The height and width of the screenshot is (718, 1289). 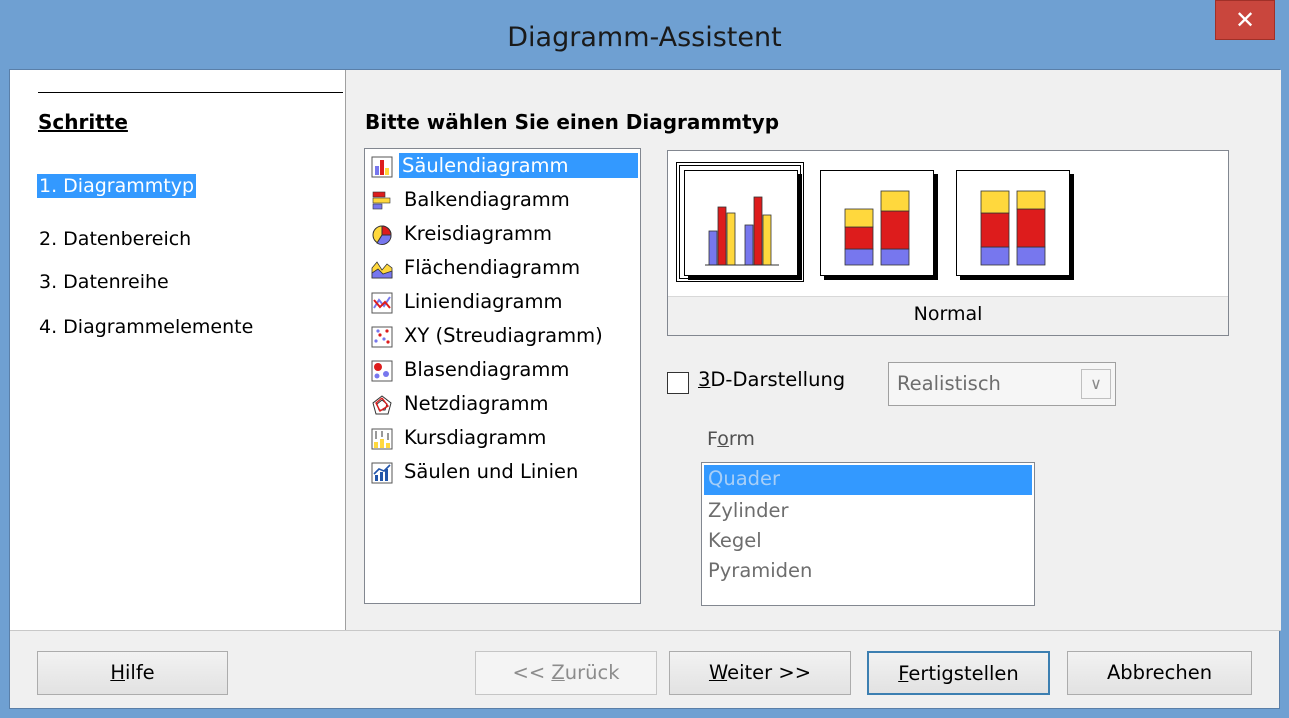 I want to click on chart-type-label: Netzdiagramm, so click(x=476, y=403).